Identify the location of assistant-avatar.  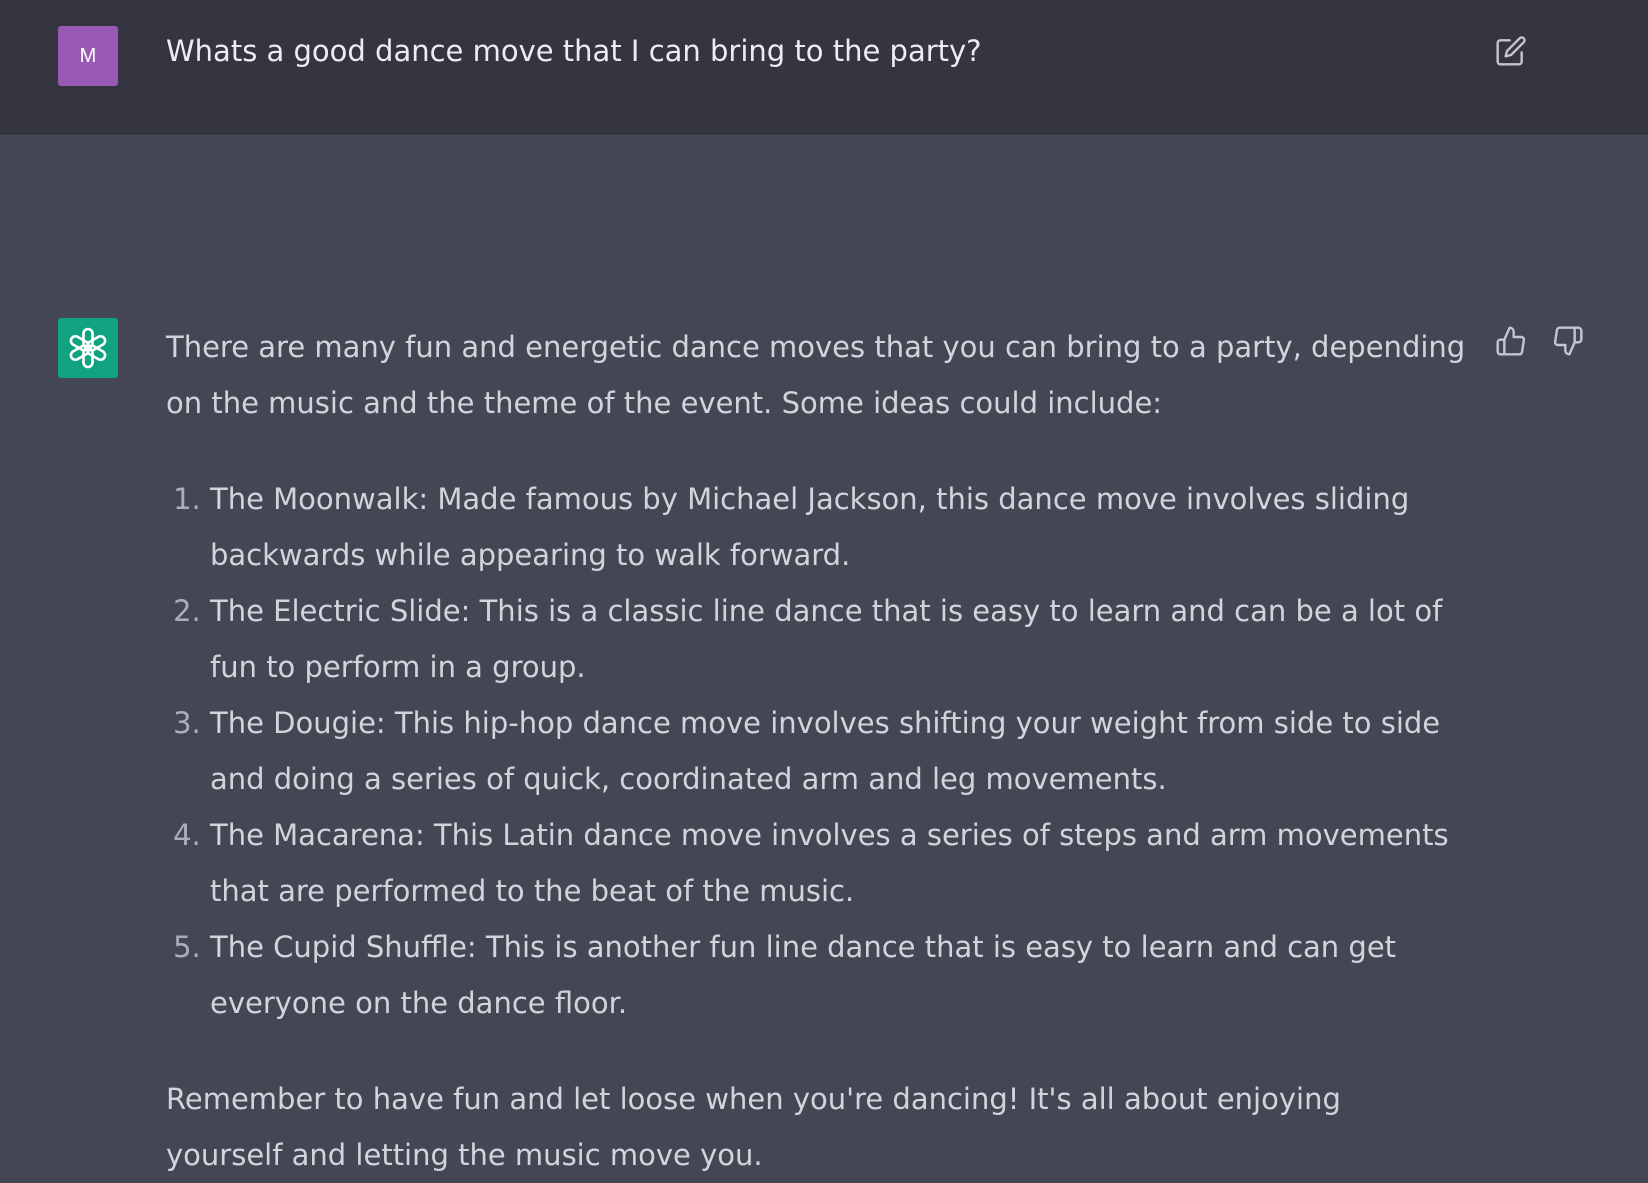
(88, 348).